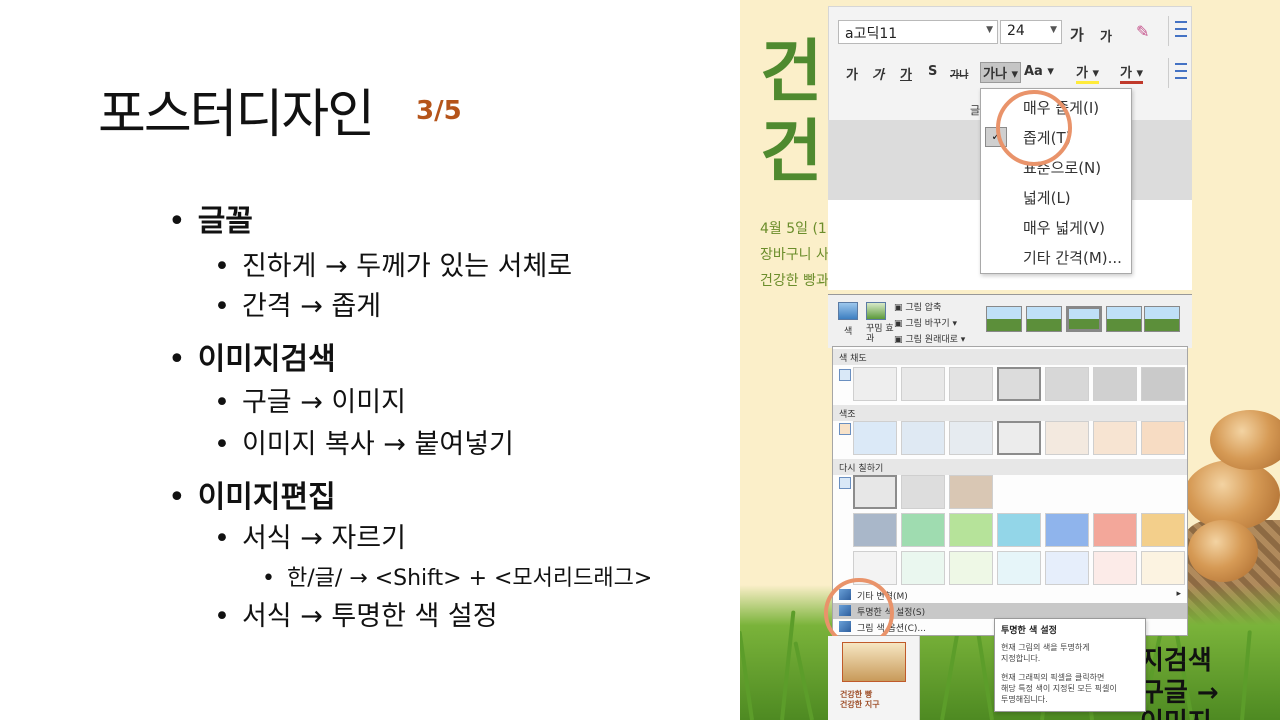  Describe the element at coordinates (1176, 711) in the screenshot. I see `poster-side-text: 이미지` at that location.